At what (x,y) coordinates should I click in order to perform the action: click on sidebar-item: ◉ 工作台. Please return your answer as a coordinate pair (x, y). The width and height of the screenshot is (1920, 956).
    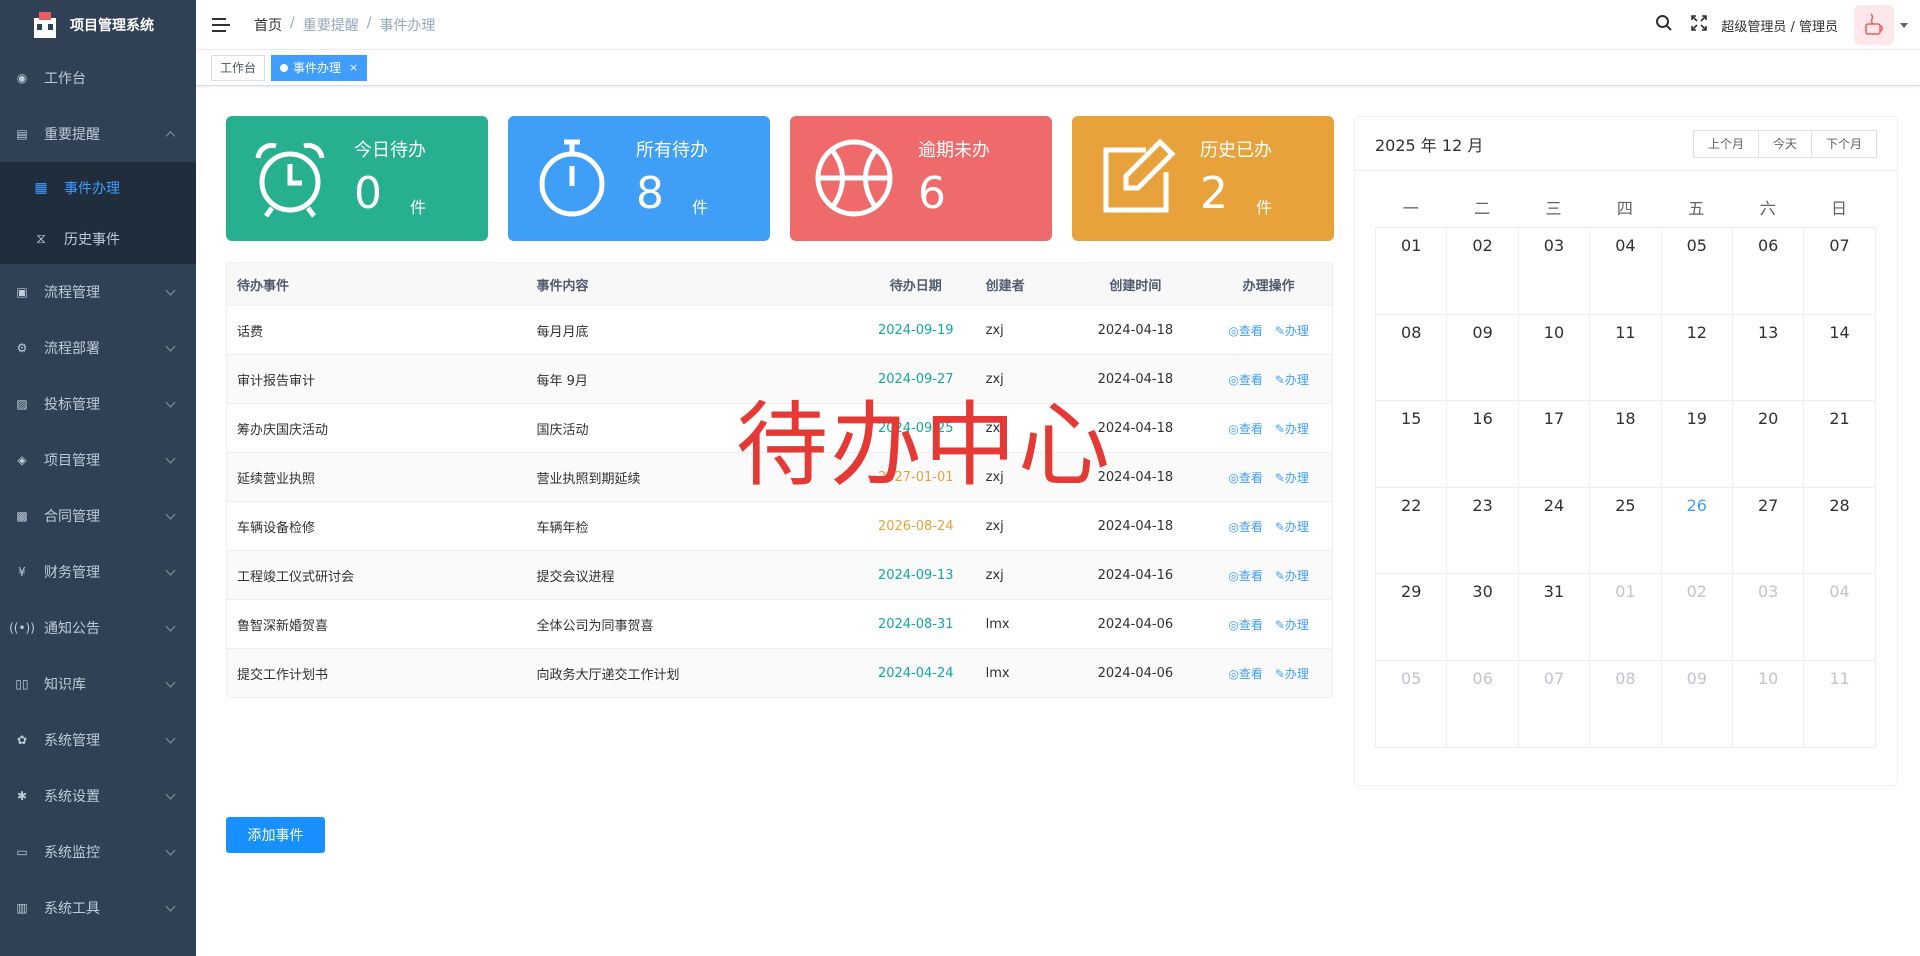
    Looking at the image, I should click on (98, 78).